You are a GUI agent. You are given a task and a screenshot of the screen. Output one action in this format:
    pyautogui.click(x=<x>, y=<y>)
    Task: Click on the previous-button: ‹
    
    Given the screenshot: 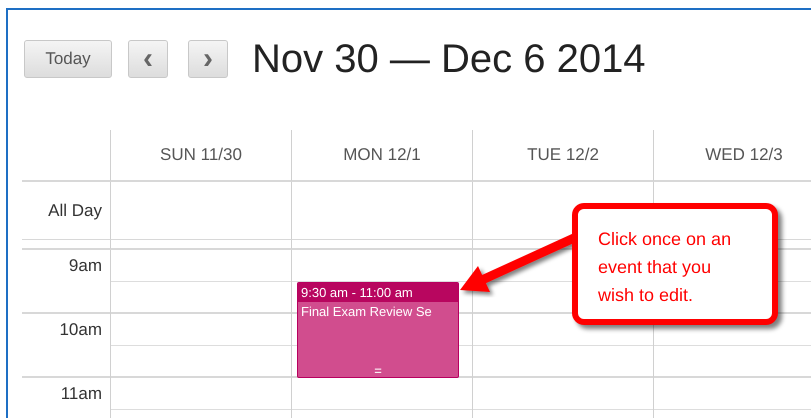 What is the action you would take?
    pyautogui.click(x=148, y=59)
    